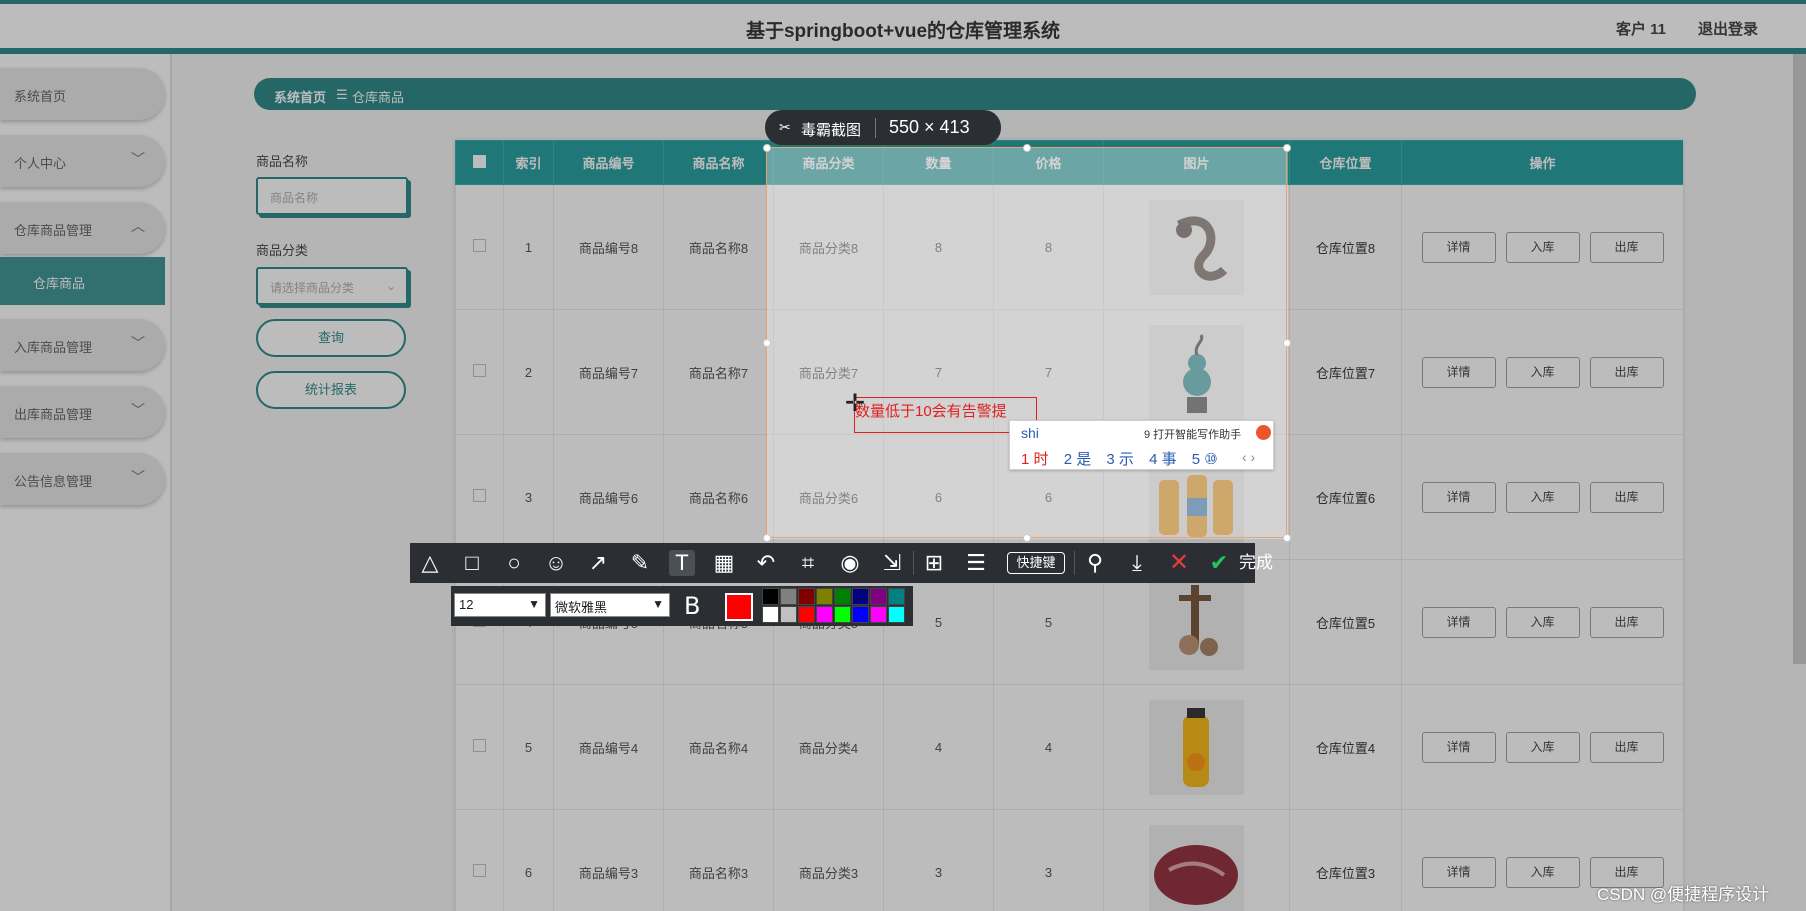 Image resolution: width=1806 pixels, height=911 pixels. What do you see at coordinates (1120, 459) in the screenshot?
I see `ime-candidate: 3 示` at bounding box center [1120, 459].